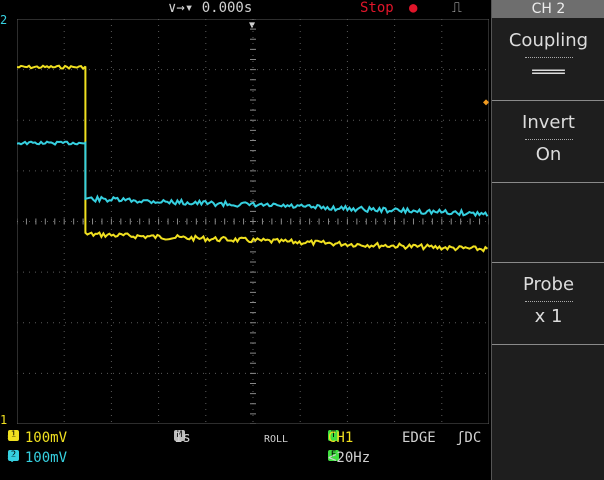 The image size is (604, 480). Describe the element at coordinates (182, 438) in the screenshot. I see `timebase-value: 1s` at that location.